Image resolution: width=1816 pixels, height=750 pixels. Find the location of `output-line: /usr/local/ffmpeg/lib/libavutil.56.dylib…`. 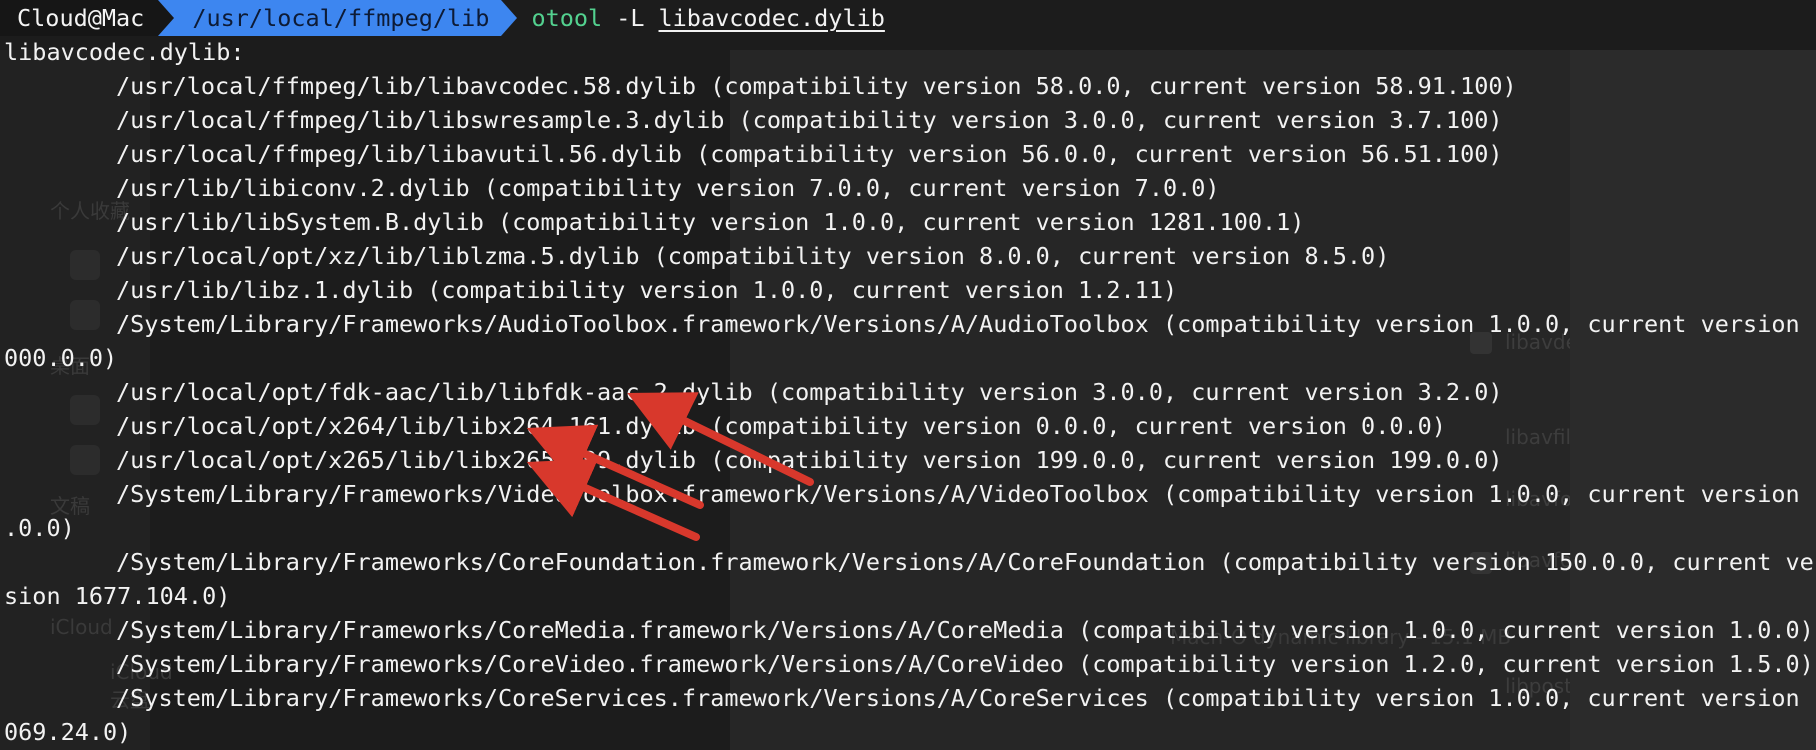

output-line: /usr/local/ffmpeg/lib/libavutil.56.dylib… is located at coordinates (809, 154).